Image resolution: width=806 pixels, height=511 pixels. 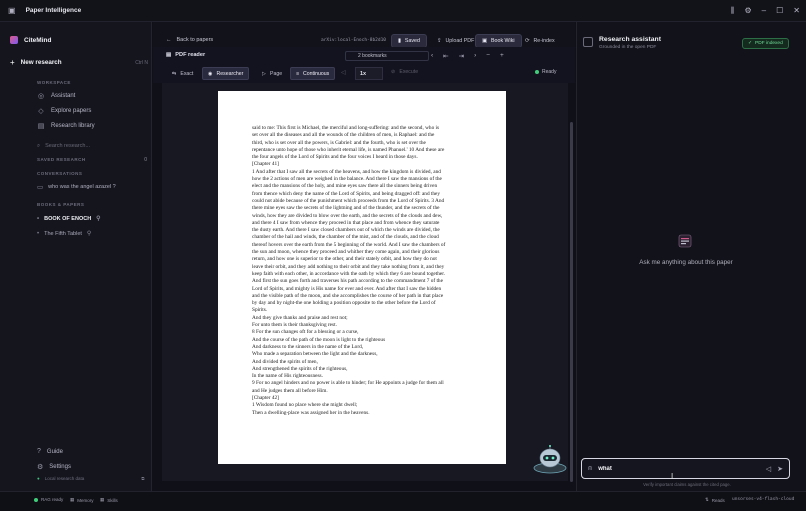 I want to click on bookmarks-dropdown: 2 bookmarks, so click(x=387, y=56).